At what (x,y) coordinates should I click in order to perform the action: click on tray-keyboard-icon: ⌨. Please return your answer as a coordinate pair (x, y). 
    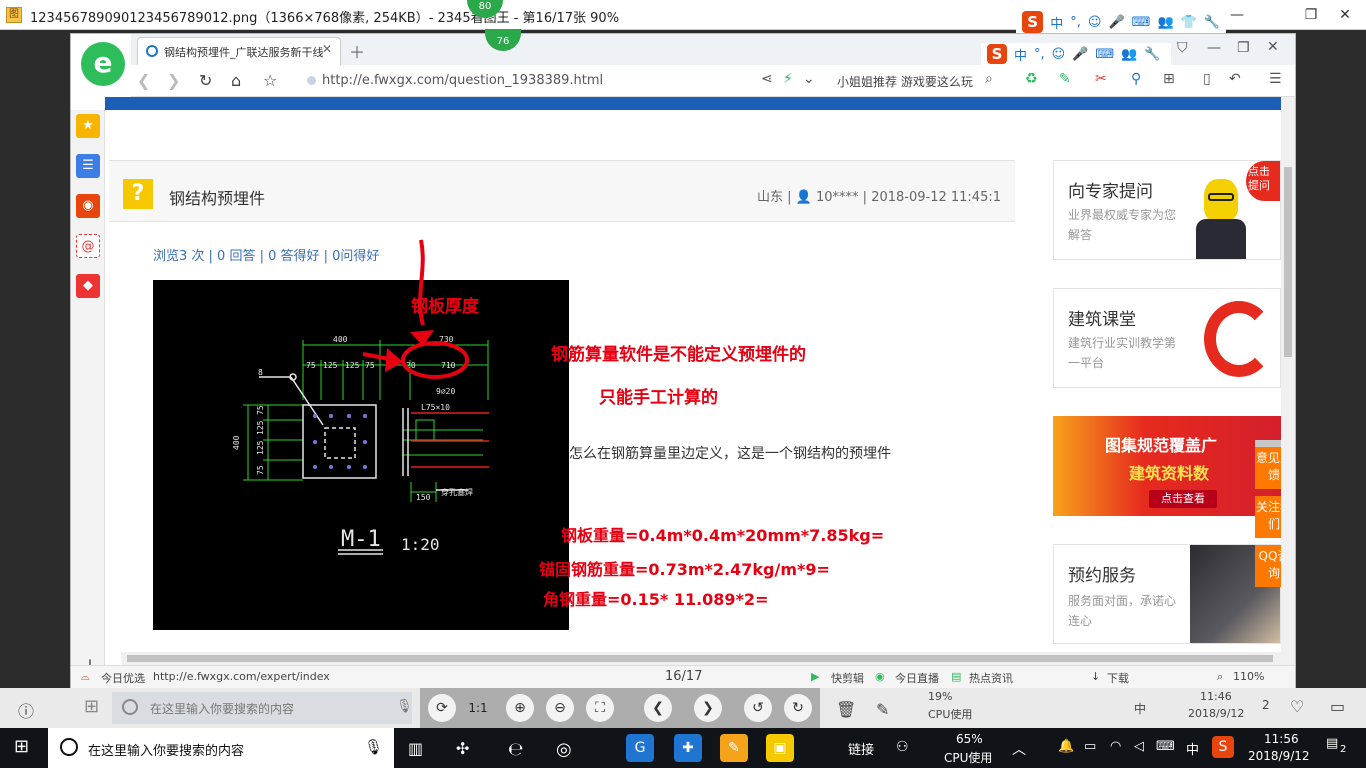
    Looking at the image, I should click on (1165, 746).